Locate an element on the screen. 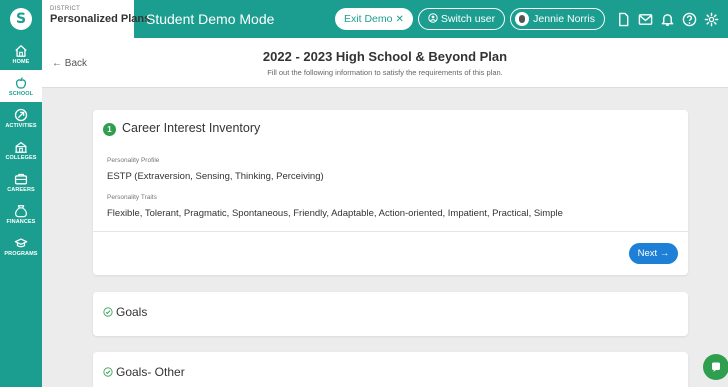 Image resolution: width=728 pixels, height=387 pixels. chat-button is located at coordinates (715, 367).